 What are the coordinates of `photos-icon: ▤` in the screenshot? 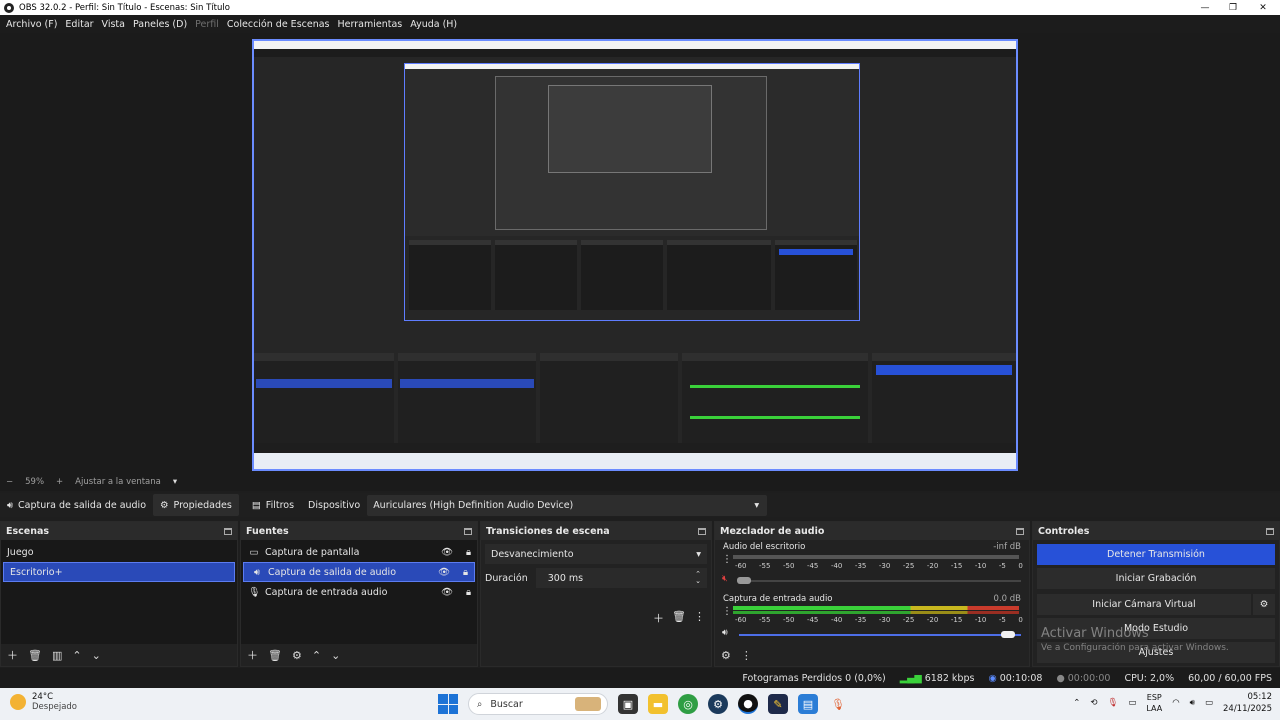 It's located at (808, 704).